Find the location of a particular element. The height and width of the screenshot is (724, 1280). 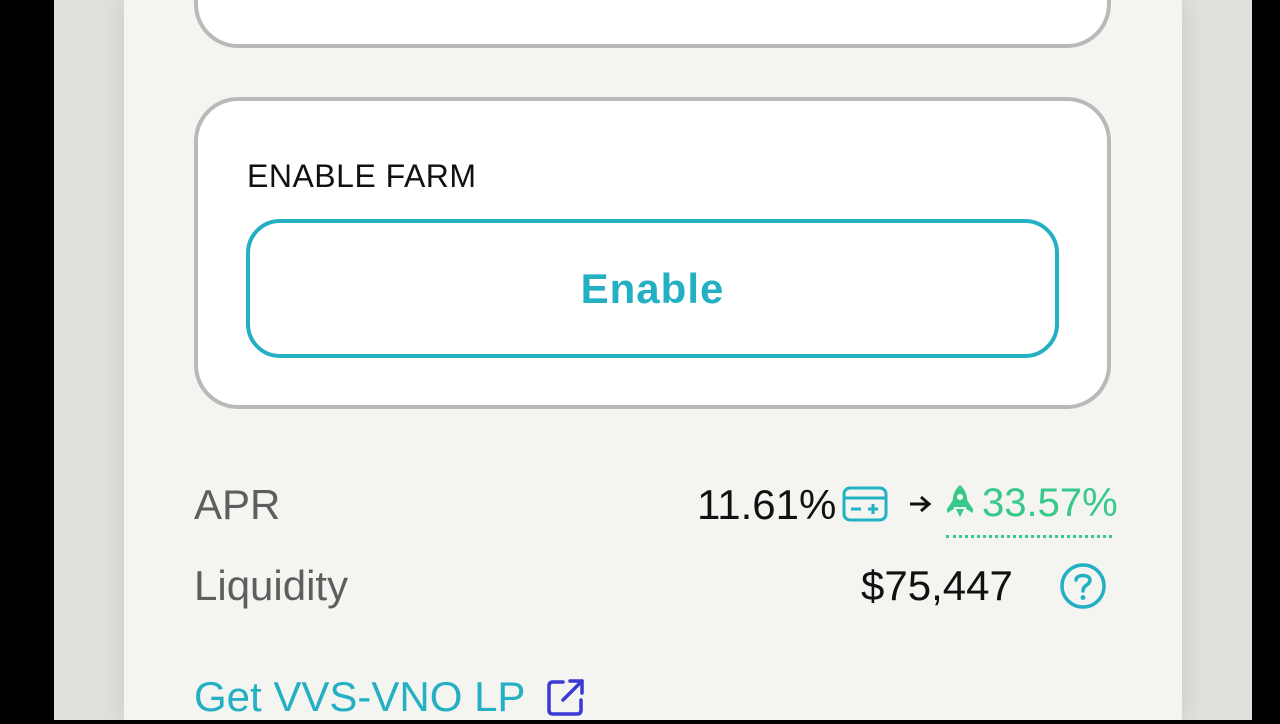

enable-button: Enable is located at coordinates (652, 288).